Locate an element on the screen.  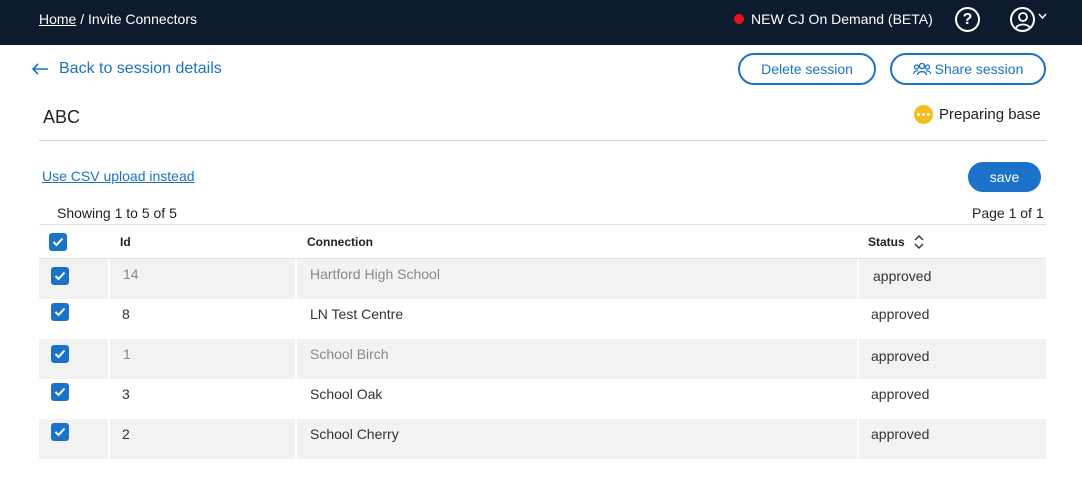
column-header-status: Status is located at coordinates (896, 242).